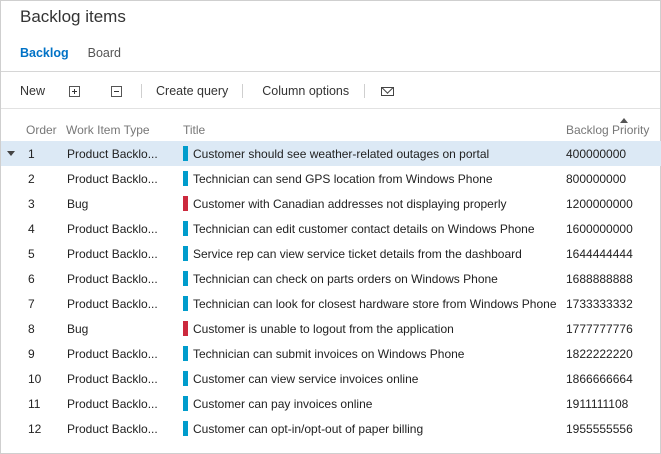  Describe the element at coordinates (32, 91) in the screenshot. I see `new-button: New` at that location.